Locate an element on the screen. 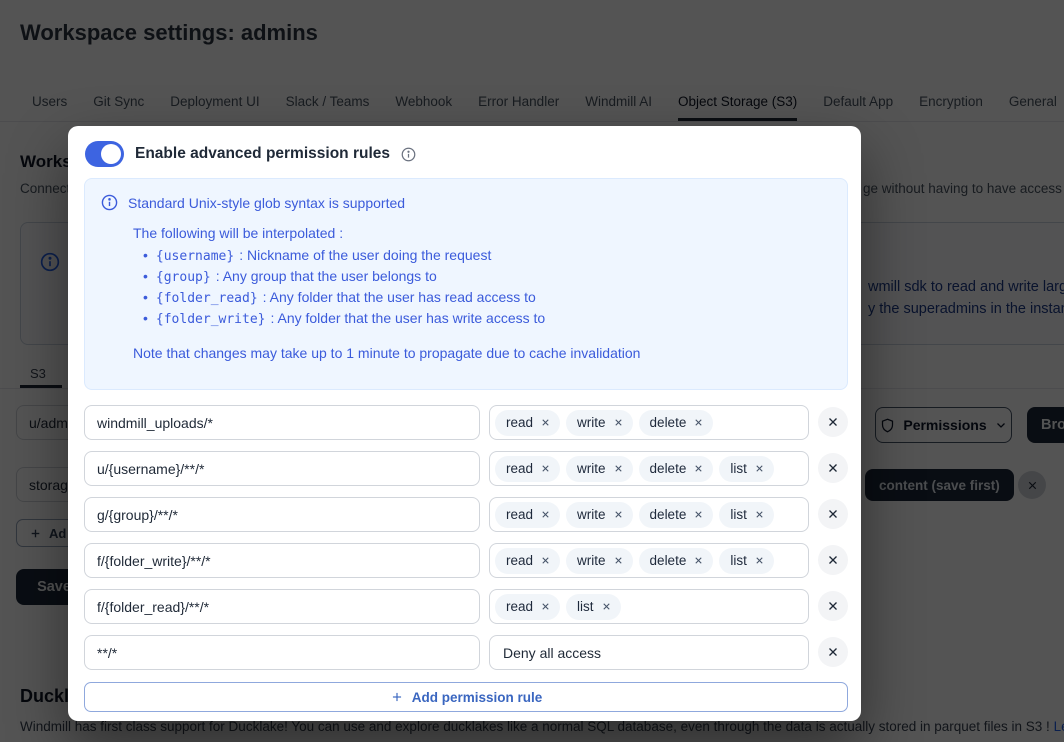 This screenshot has height=742, width=1064. enable-rules-row: Enable advanced permission rules is located at coordinates (250, 154).